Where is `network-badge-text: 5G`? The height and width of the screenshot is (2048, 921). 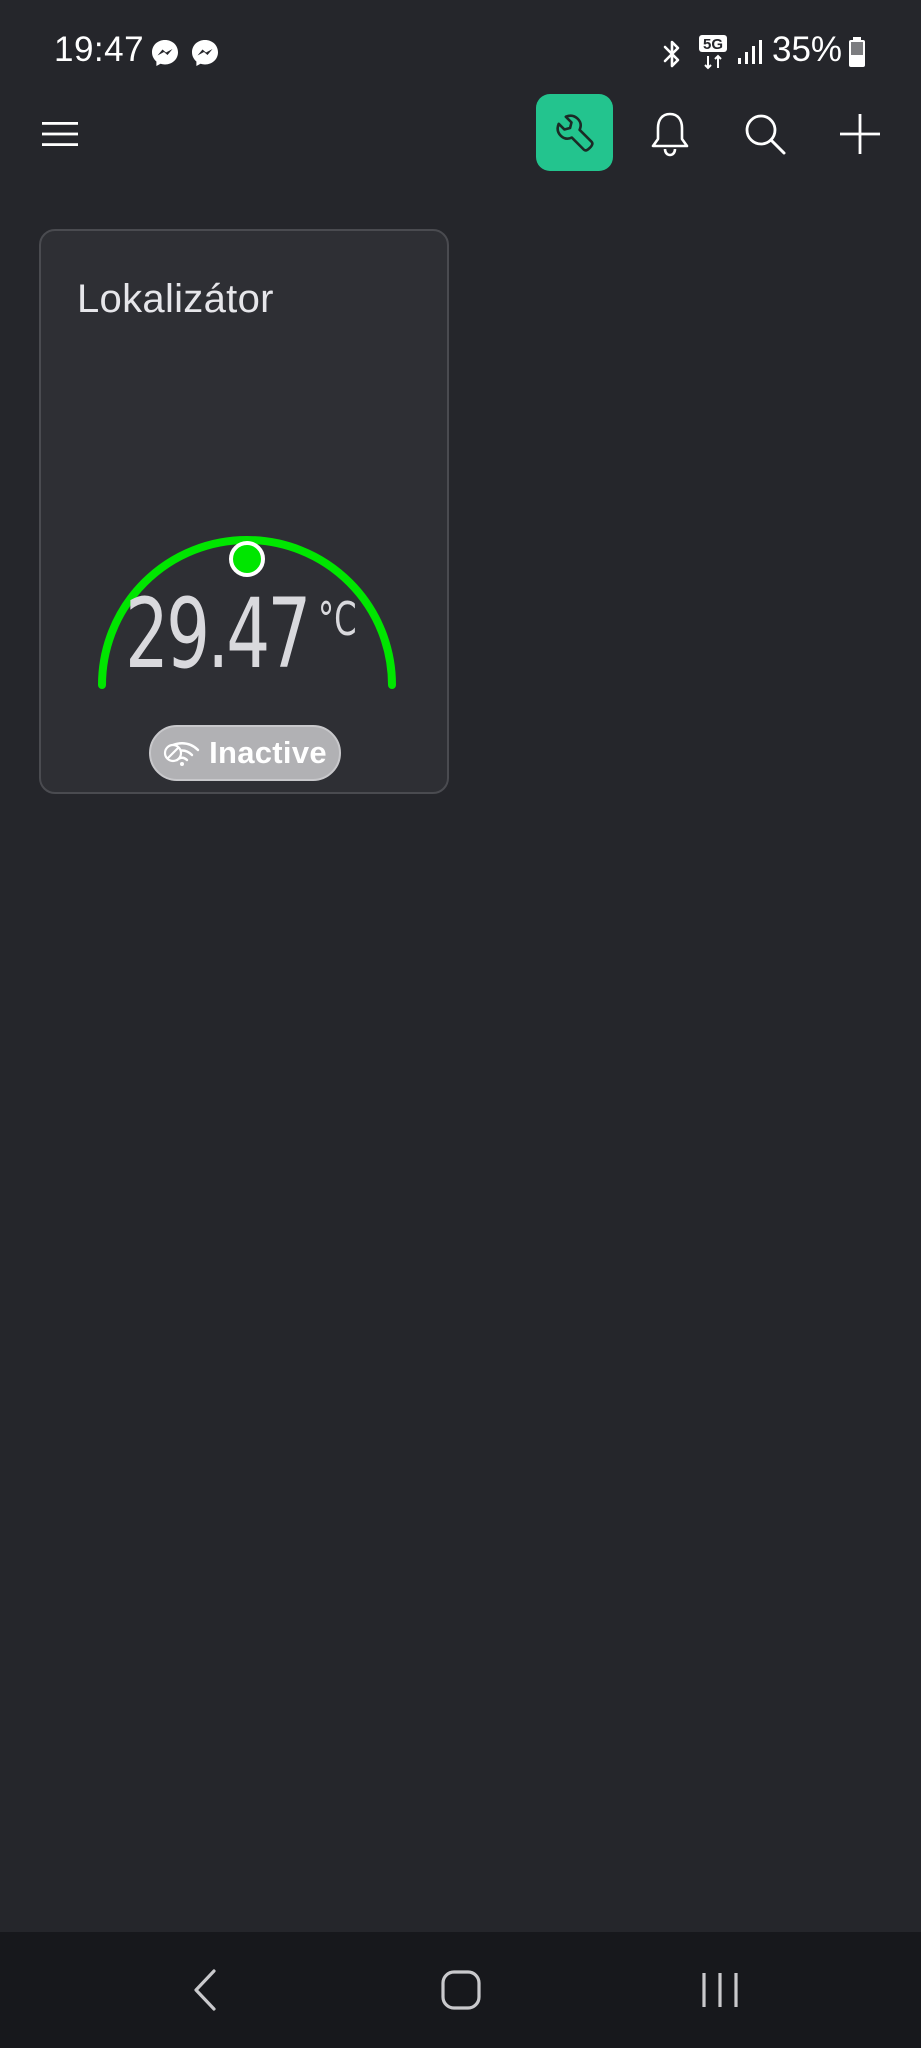
network-badge-text: 5G is located at coordinates (713, 44).